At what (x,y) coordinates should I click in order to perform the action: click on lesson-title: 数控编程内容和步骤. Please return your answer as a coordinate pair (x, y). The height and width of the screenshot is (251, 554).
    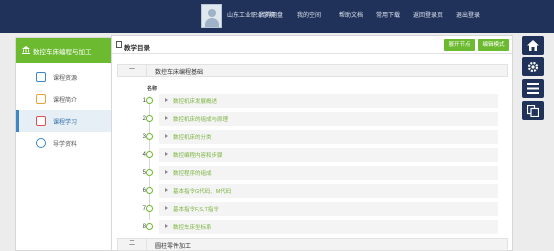
    Looking at the image, I should click on (198, 155).